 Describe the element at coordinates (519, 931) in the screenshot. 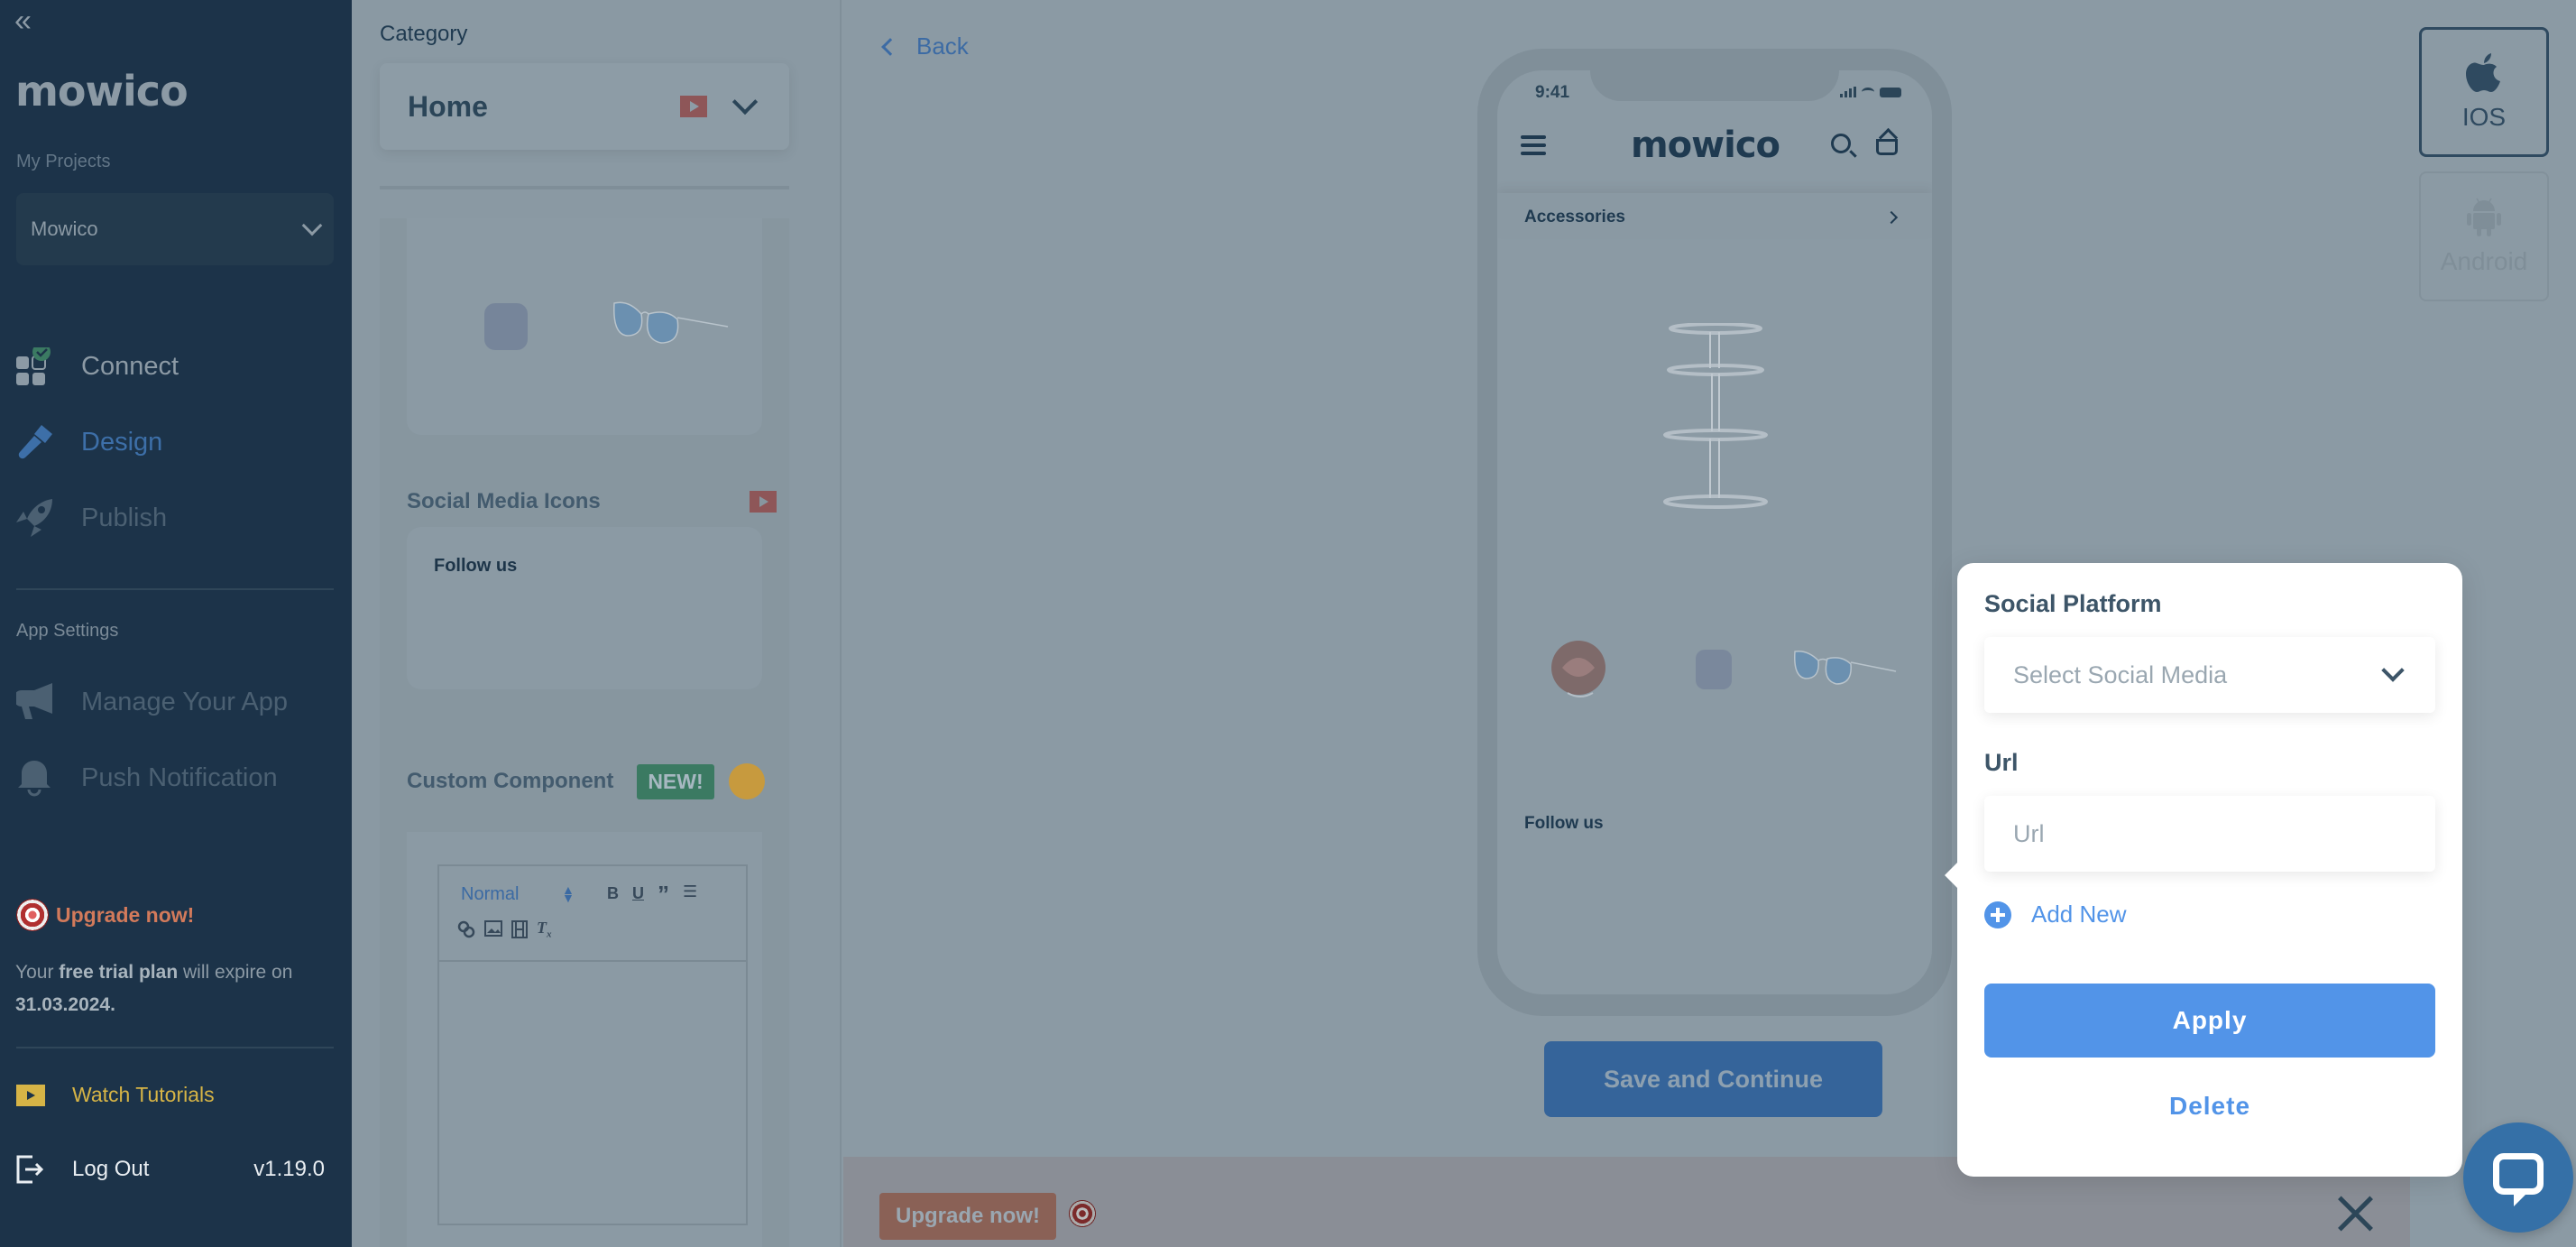

I see `video-embed-icon` at that location.